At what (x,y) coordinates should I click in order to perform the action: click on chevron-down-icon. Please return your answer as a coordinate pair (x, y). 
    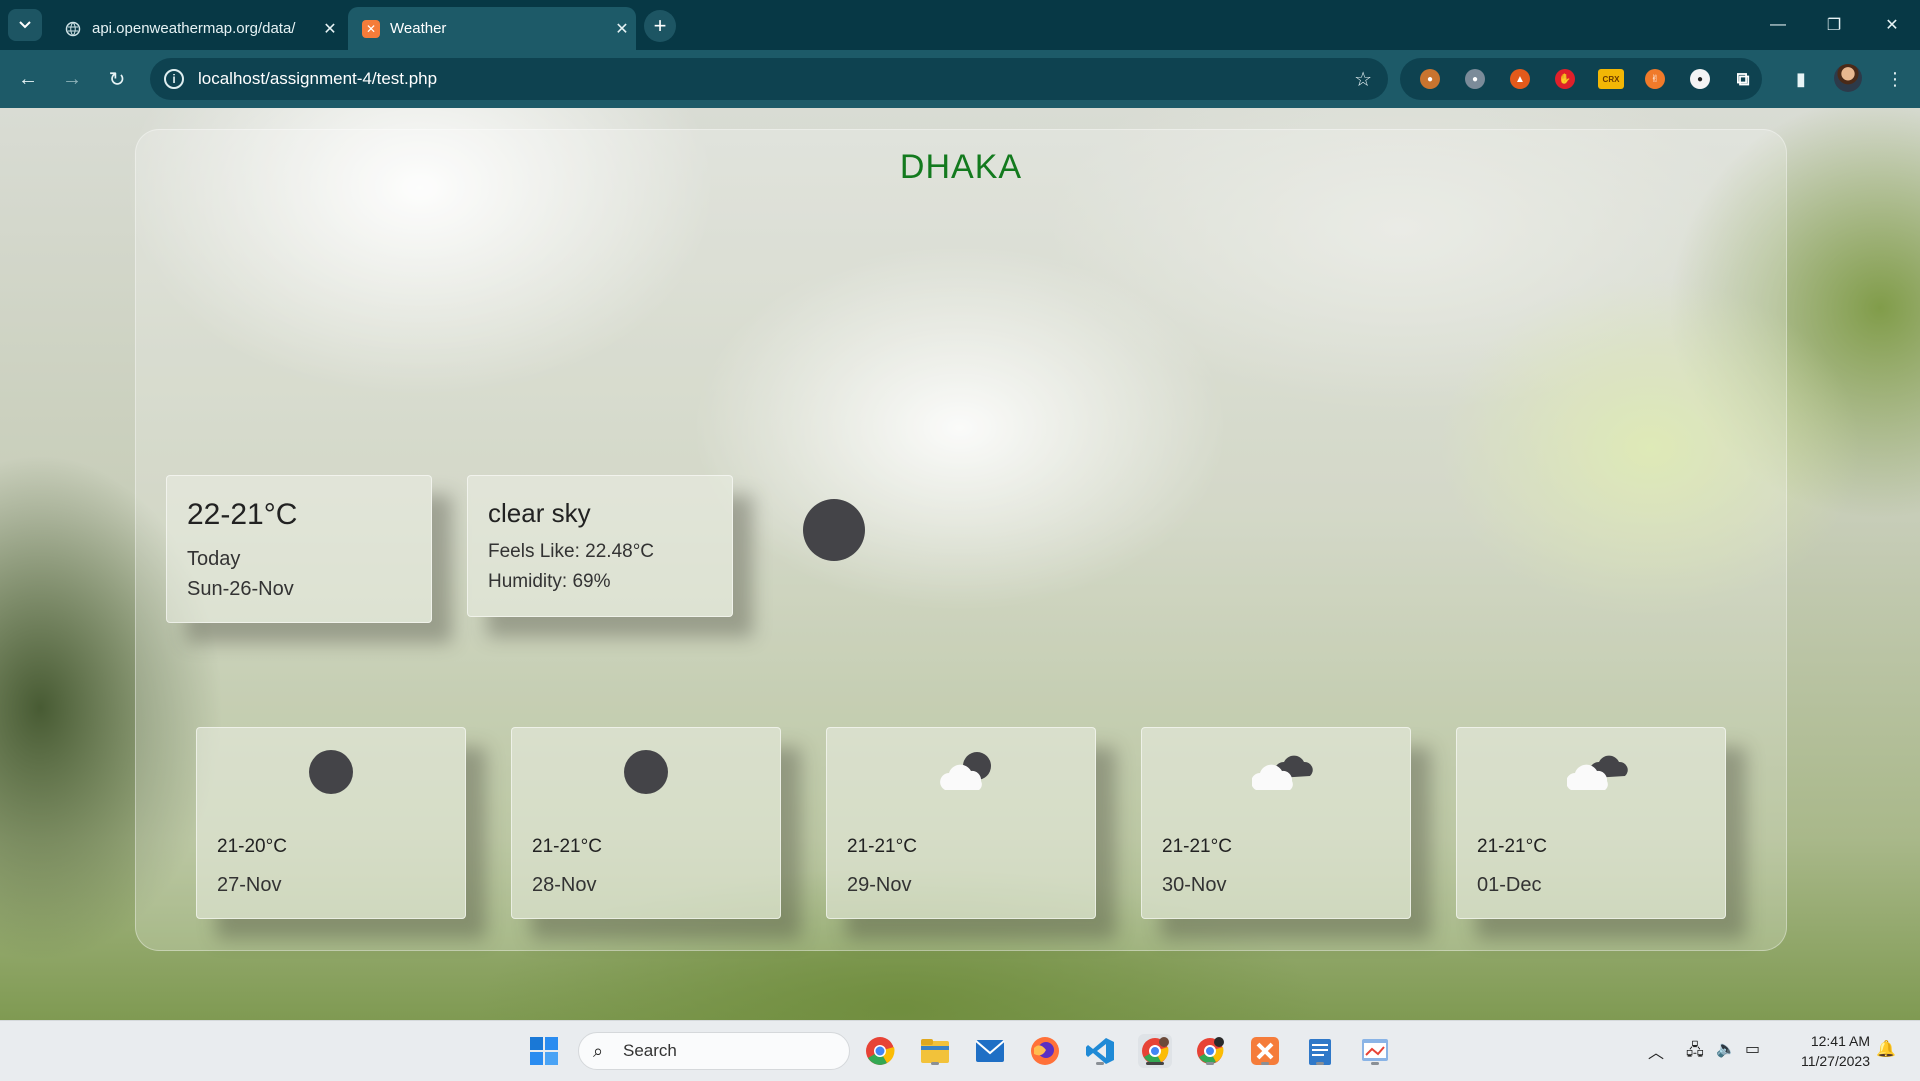
    Looking at the image, I should click on (25, 25).